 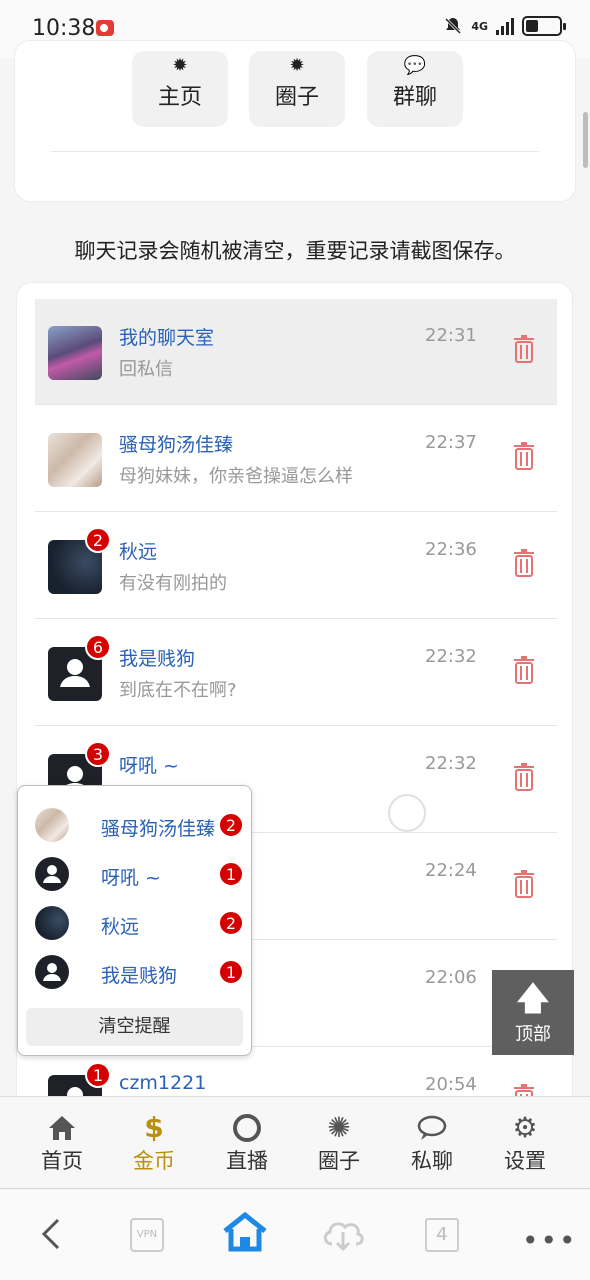 I want to click on tab-coins-label: 金币, so click(x=154, y=1161).